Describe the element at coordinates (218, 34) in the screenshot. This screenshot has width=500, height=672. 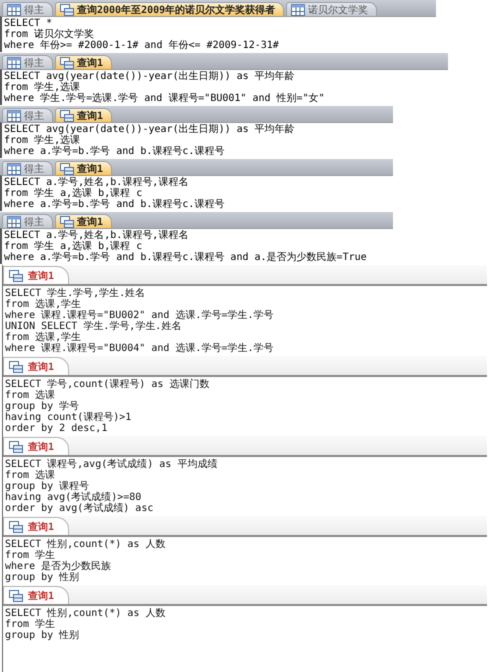
I see `sql-editor: SELECT * from 诺贝尔文学奖 where 年份>= #2000-1-1# and 年份<= #2009-12-31#` at that location.